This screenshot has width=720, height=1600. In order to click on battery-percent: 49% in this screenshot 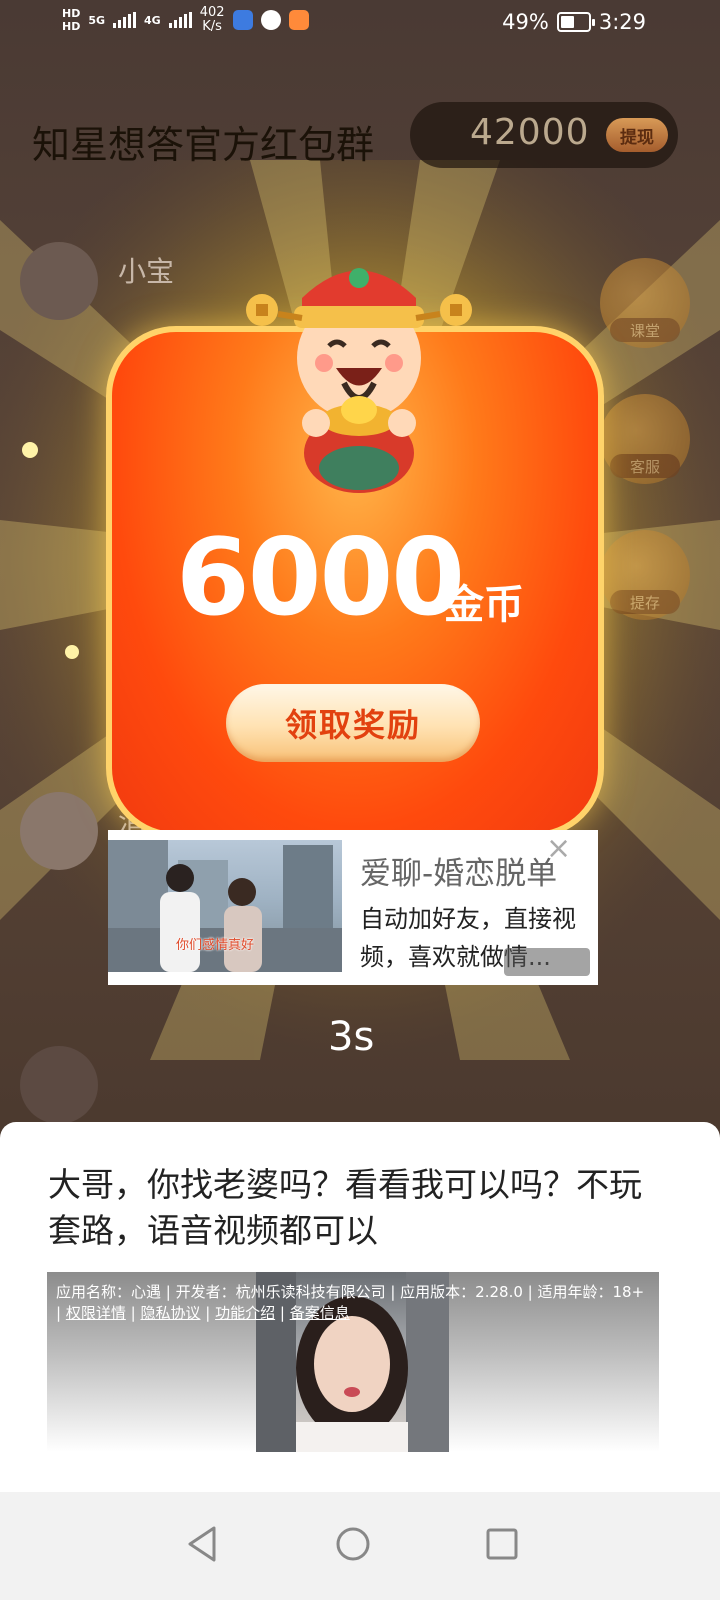, I will do `click(525, 22)`.